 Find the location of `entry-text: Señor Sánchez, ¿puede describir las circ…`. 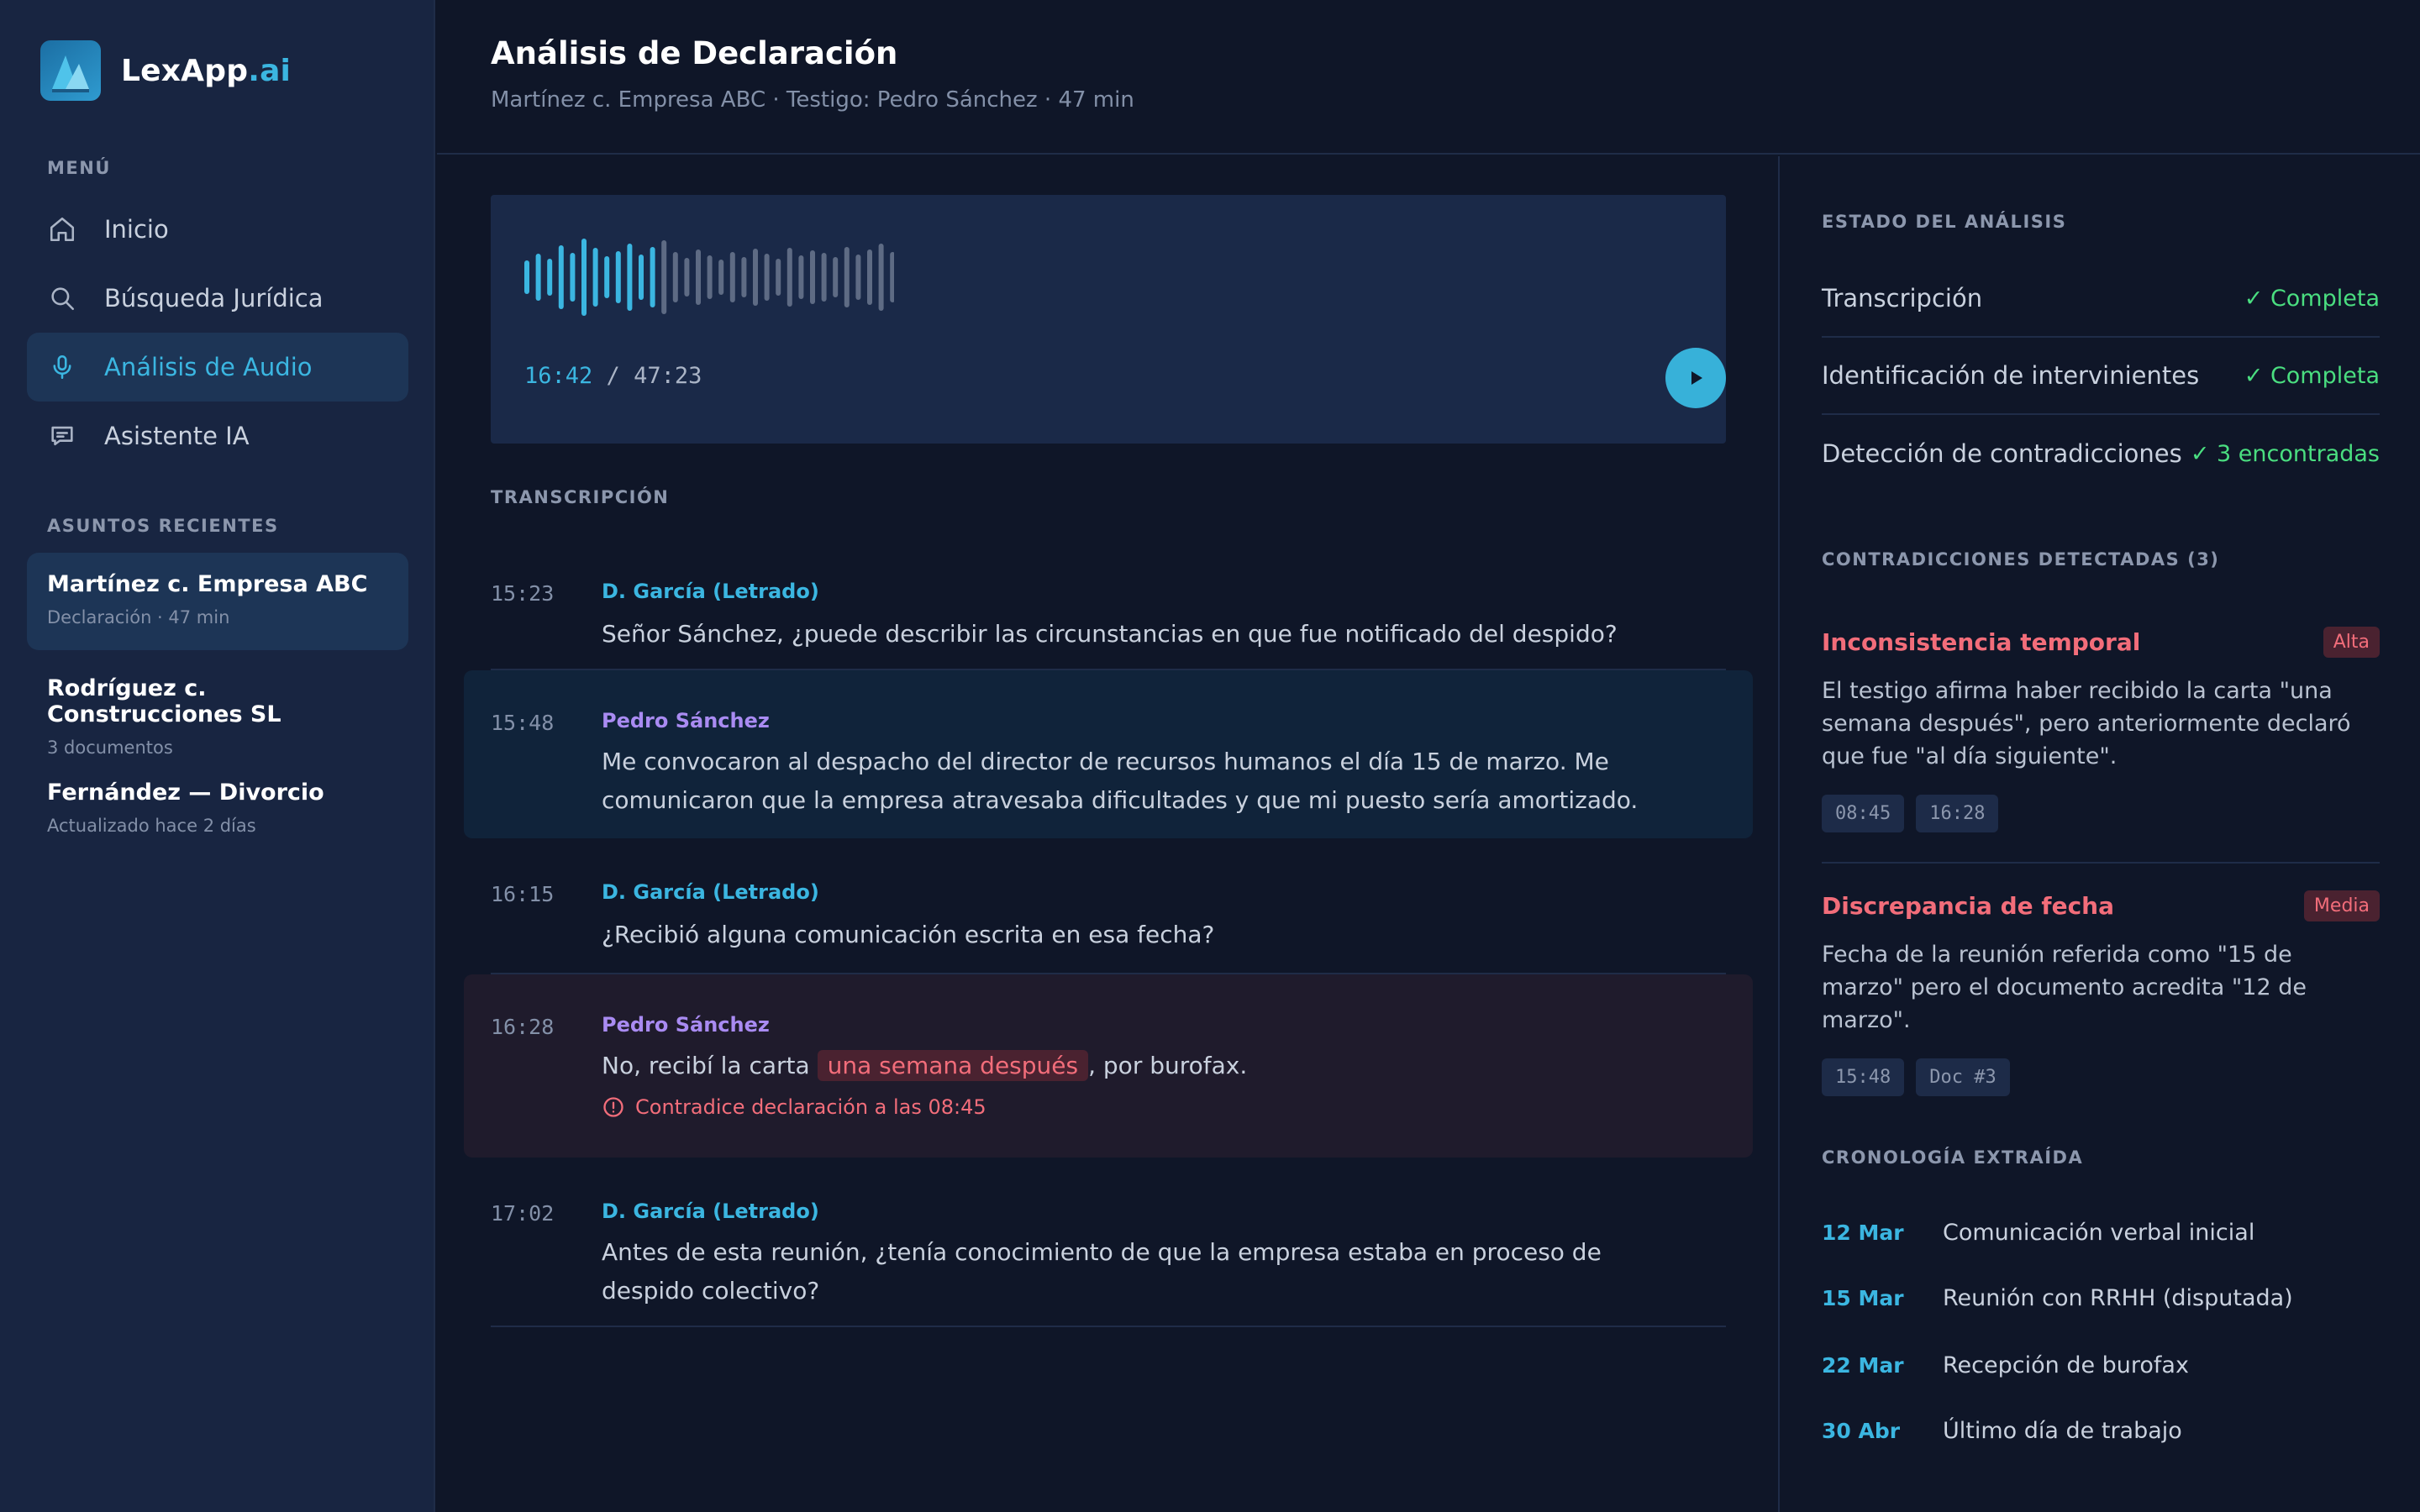

entry-text: Señor Sánchez, ¿puede describir las circ… is located at coordinates (1110, 634).